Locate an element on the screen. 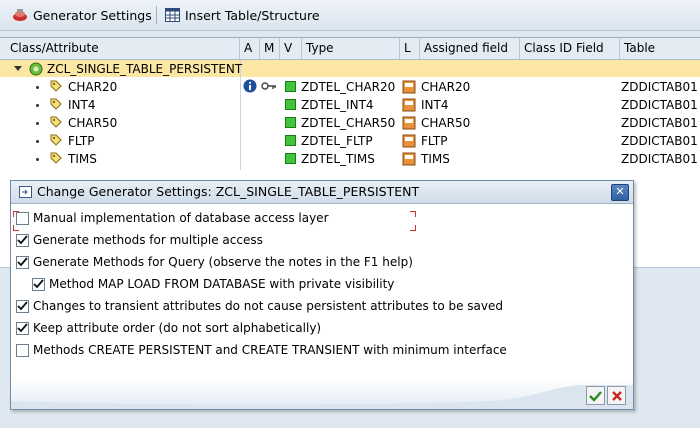 The width and height of the screenshot is (700, 428). generator-settings-label: Generator Settings is located at coordinates (92, 15).